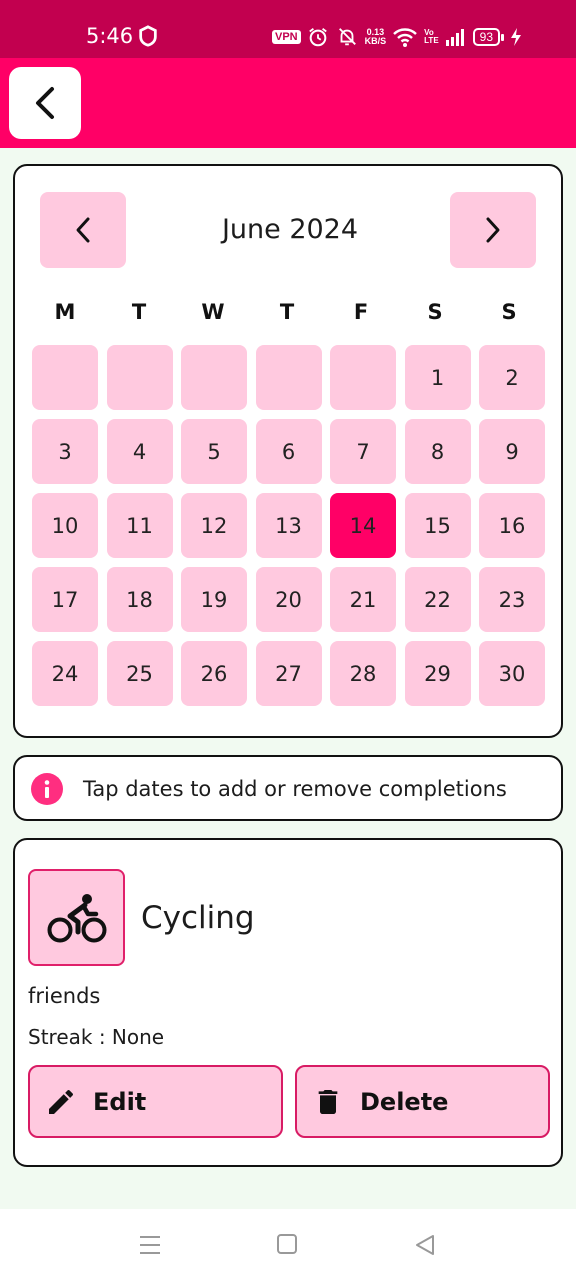 The height and width of the screenshot is (1280, 576). I want to click on calendar-day: 25, so click(139, 673).